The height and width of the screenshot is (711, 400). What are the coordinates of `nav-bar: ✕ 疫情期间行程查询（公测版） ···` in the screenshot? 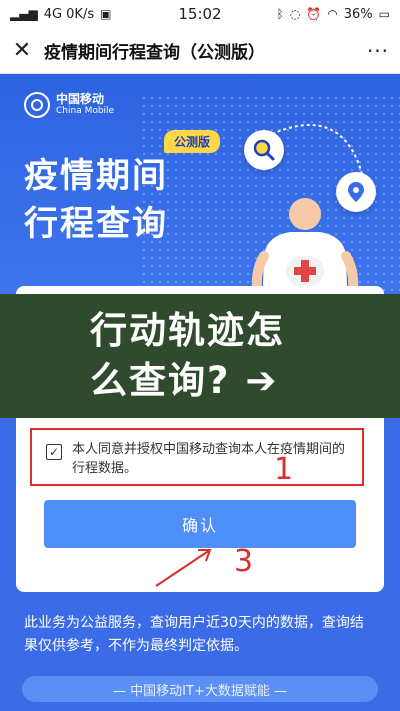 It's located at (200, 51).